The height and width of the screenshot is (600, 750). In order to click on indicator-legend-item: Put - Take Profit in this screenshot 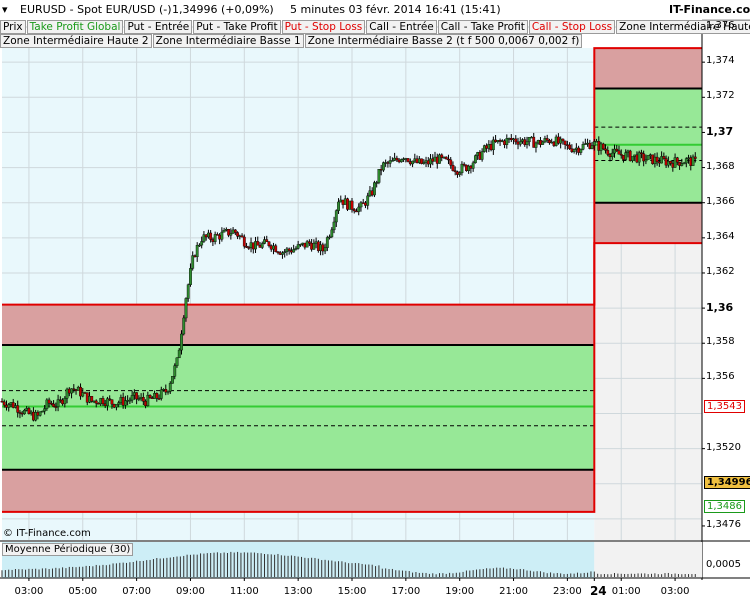, I will do `click(237, 27)`.